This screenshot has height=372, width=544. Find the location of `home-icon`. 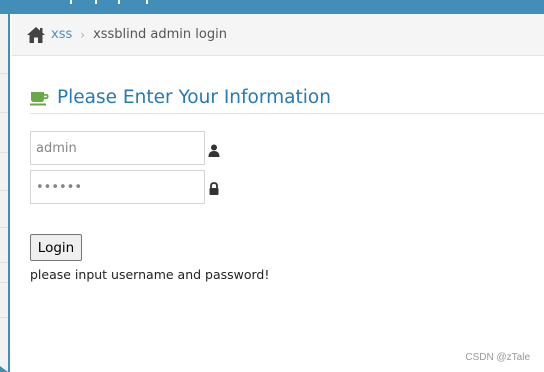

home-icon is located at coordinates (36, 35).